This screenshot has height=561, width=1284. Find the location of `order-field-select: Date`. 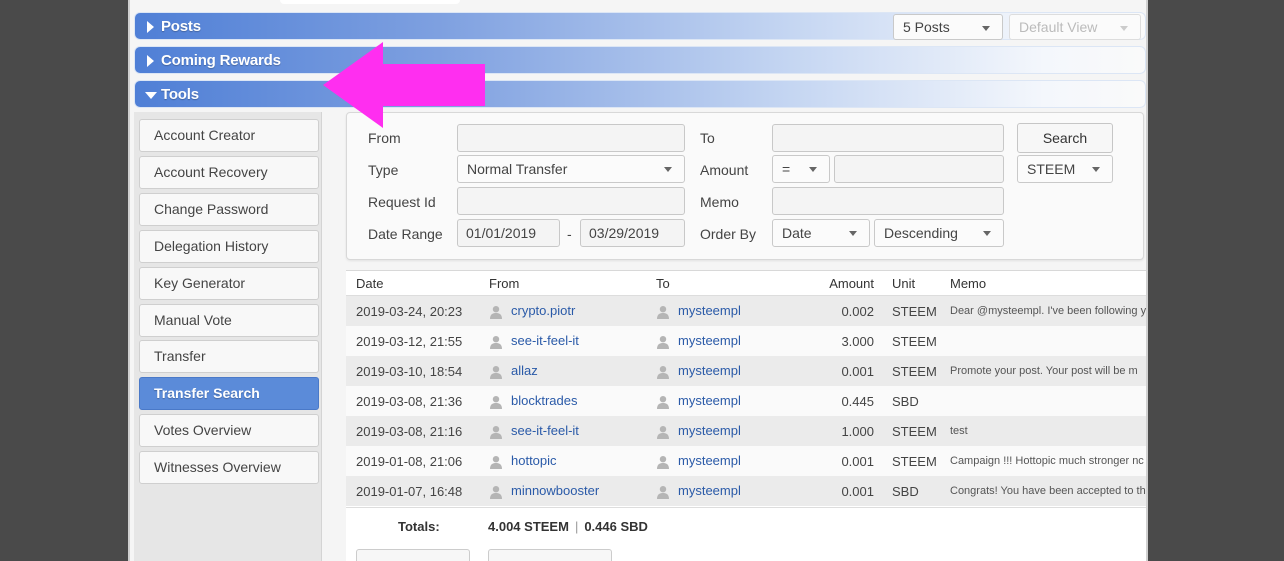

order-field-select: Date is located at coordinates (821, 233).